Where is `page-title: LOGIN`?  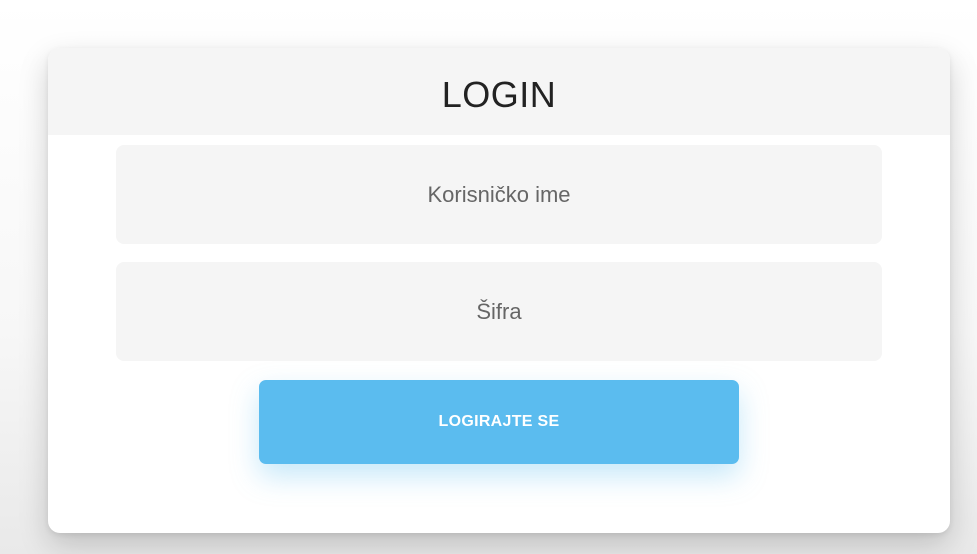 page-title: LOGIN is located at coordinates (499, 94).